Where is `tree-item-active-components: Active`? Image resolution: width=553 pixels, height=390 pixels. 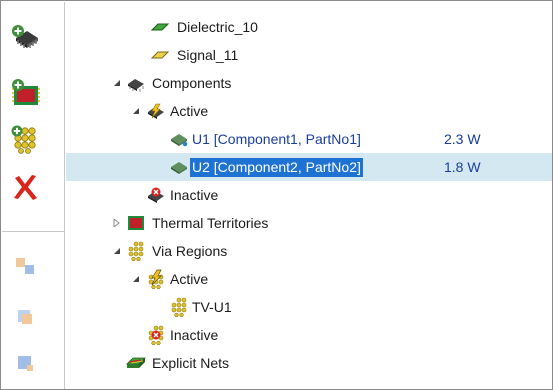
tree-item-active-components: Active is located at coordinates (309, 111).